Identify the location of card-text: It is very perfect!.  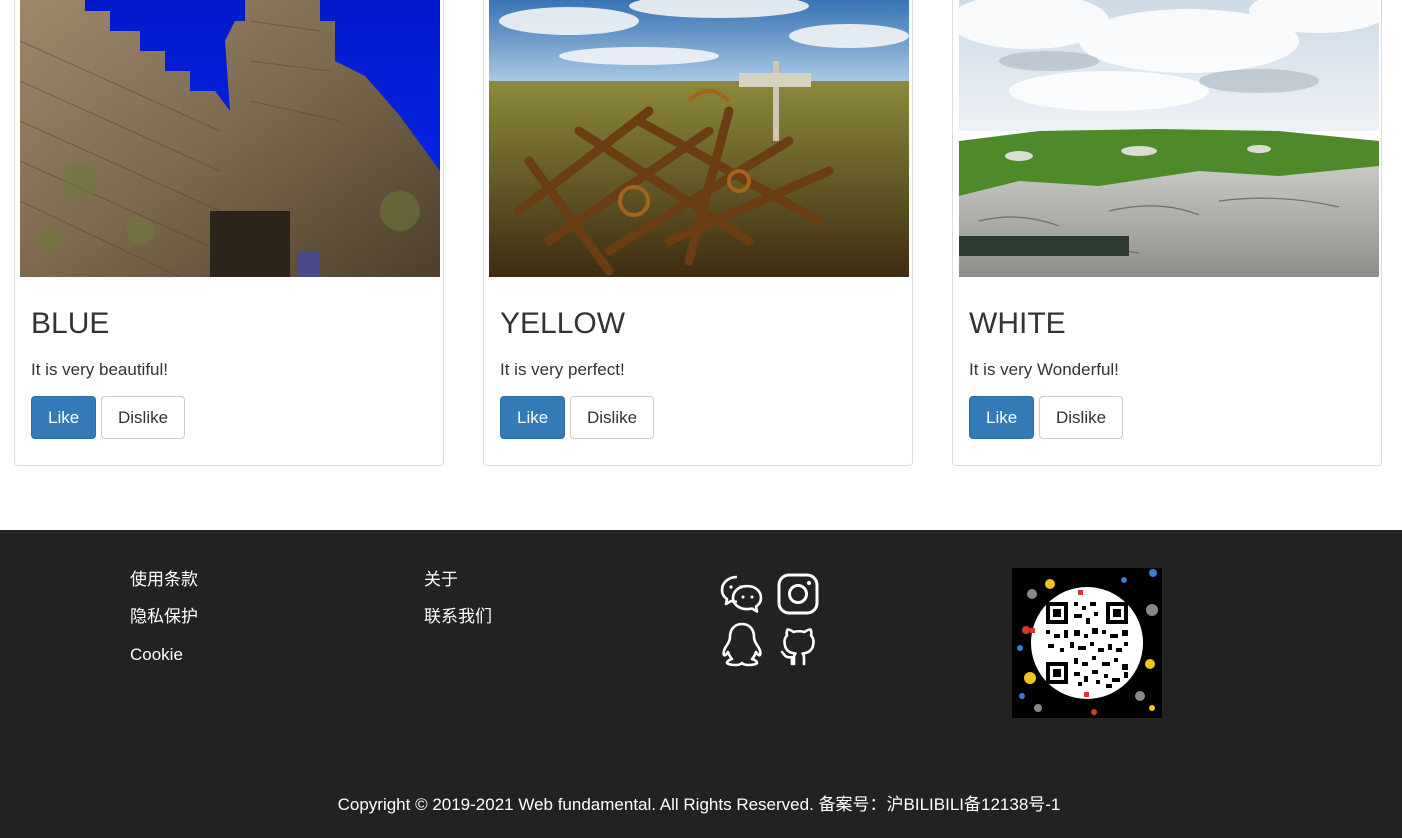
(562, 369).